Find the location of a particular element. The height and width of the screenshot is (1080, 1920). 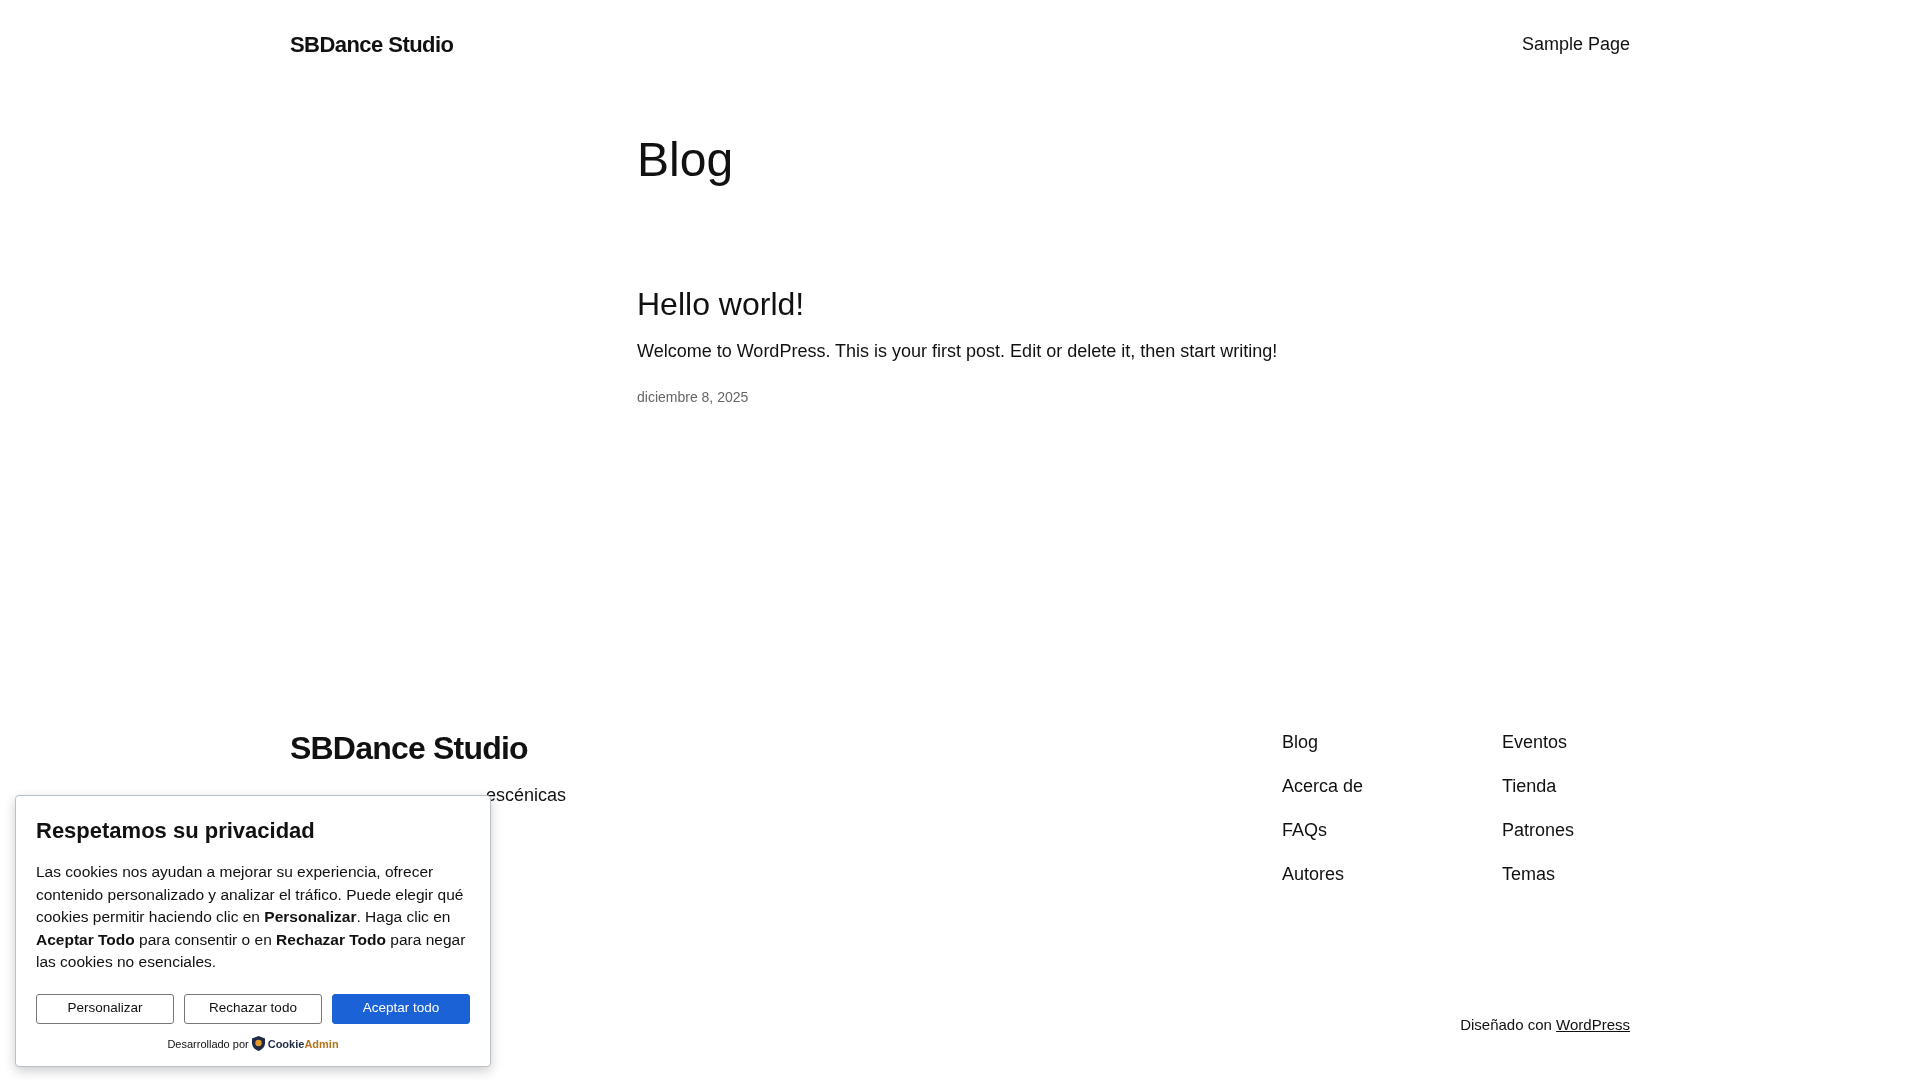

footer-nav-link: Acerca de is located at coordinates (1346, 786).